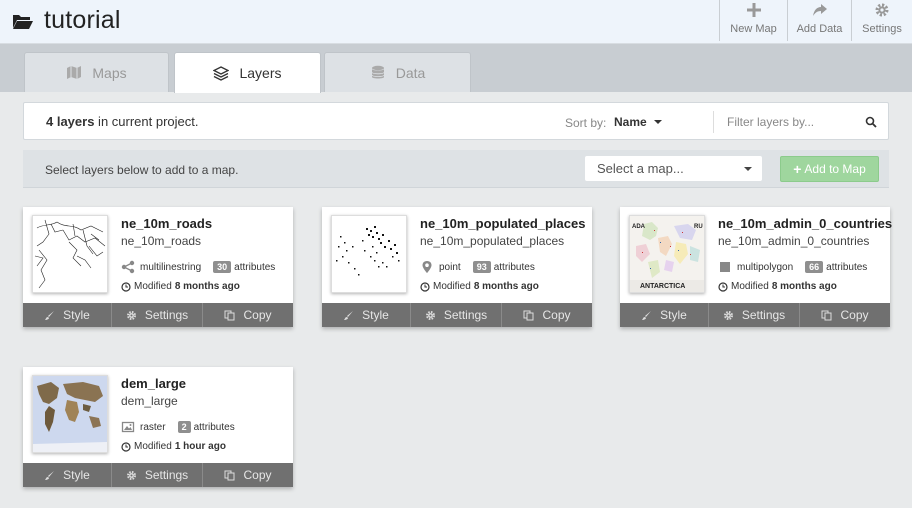 This screenshot has height=508, width=912. I want to click on tab-layers: Layers, so click(247, 72).